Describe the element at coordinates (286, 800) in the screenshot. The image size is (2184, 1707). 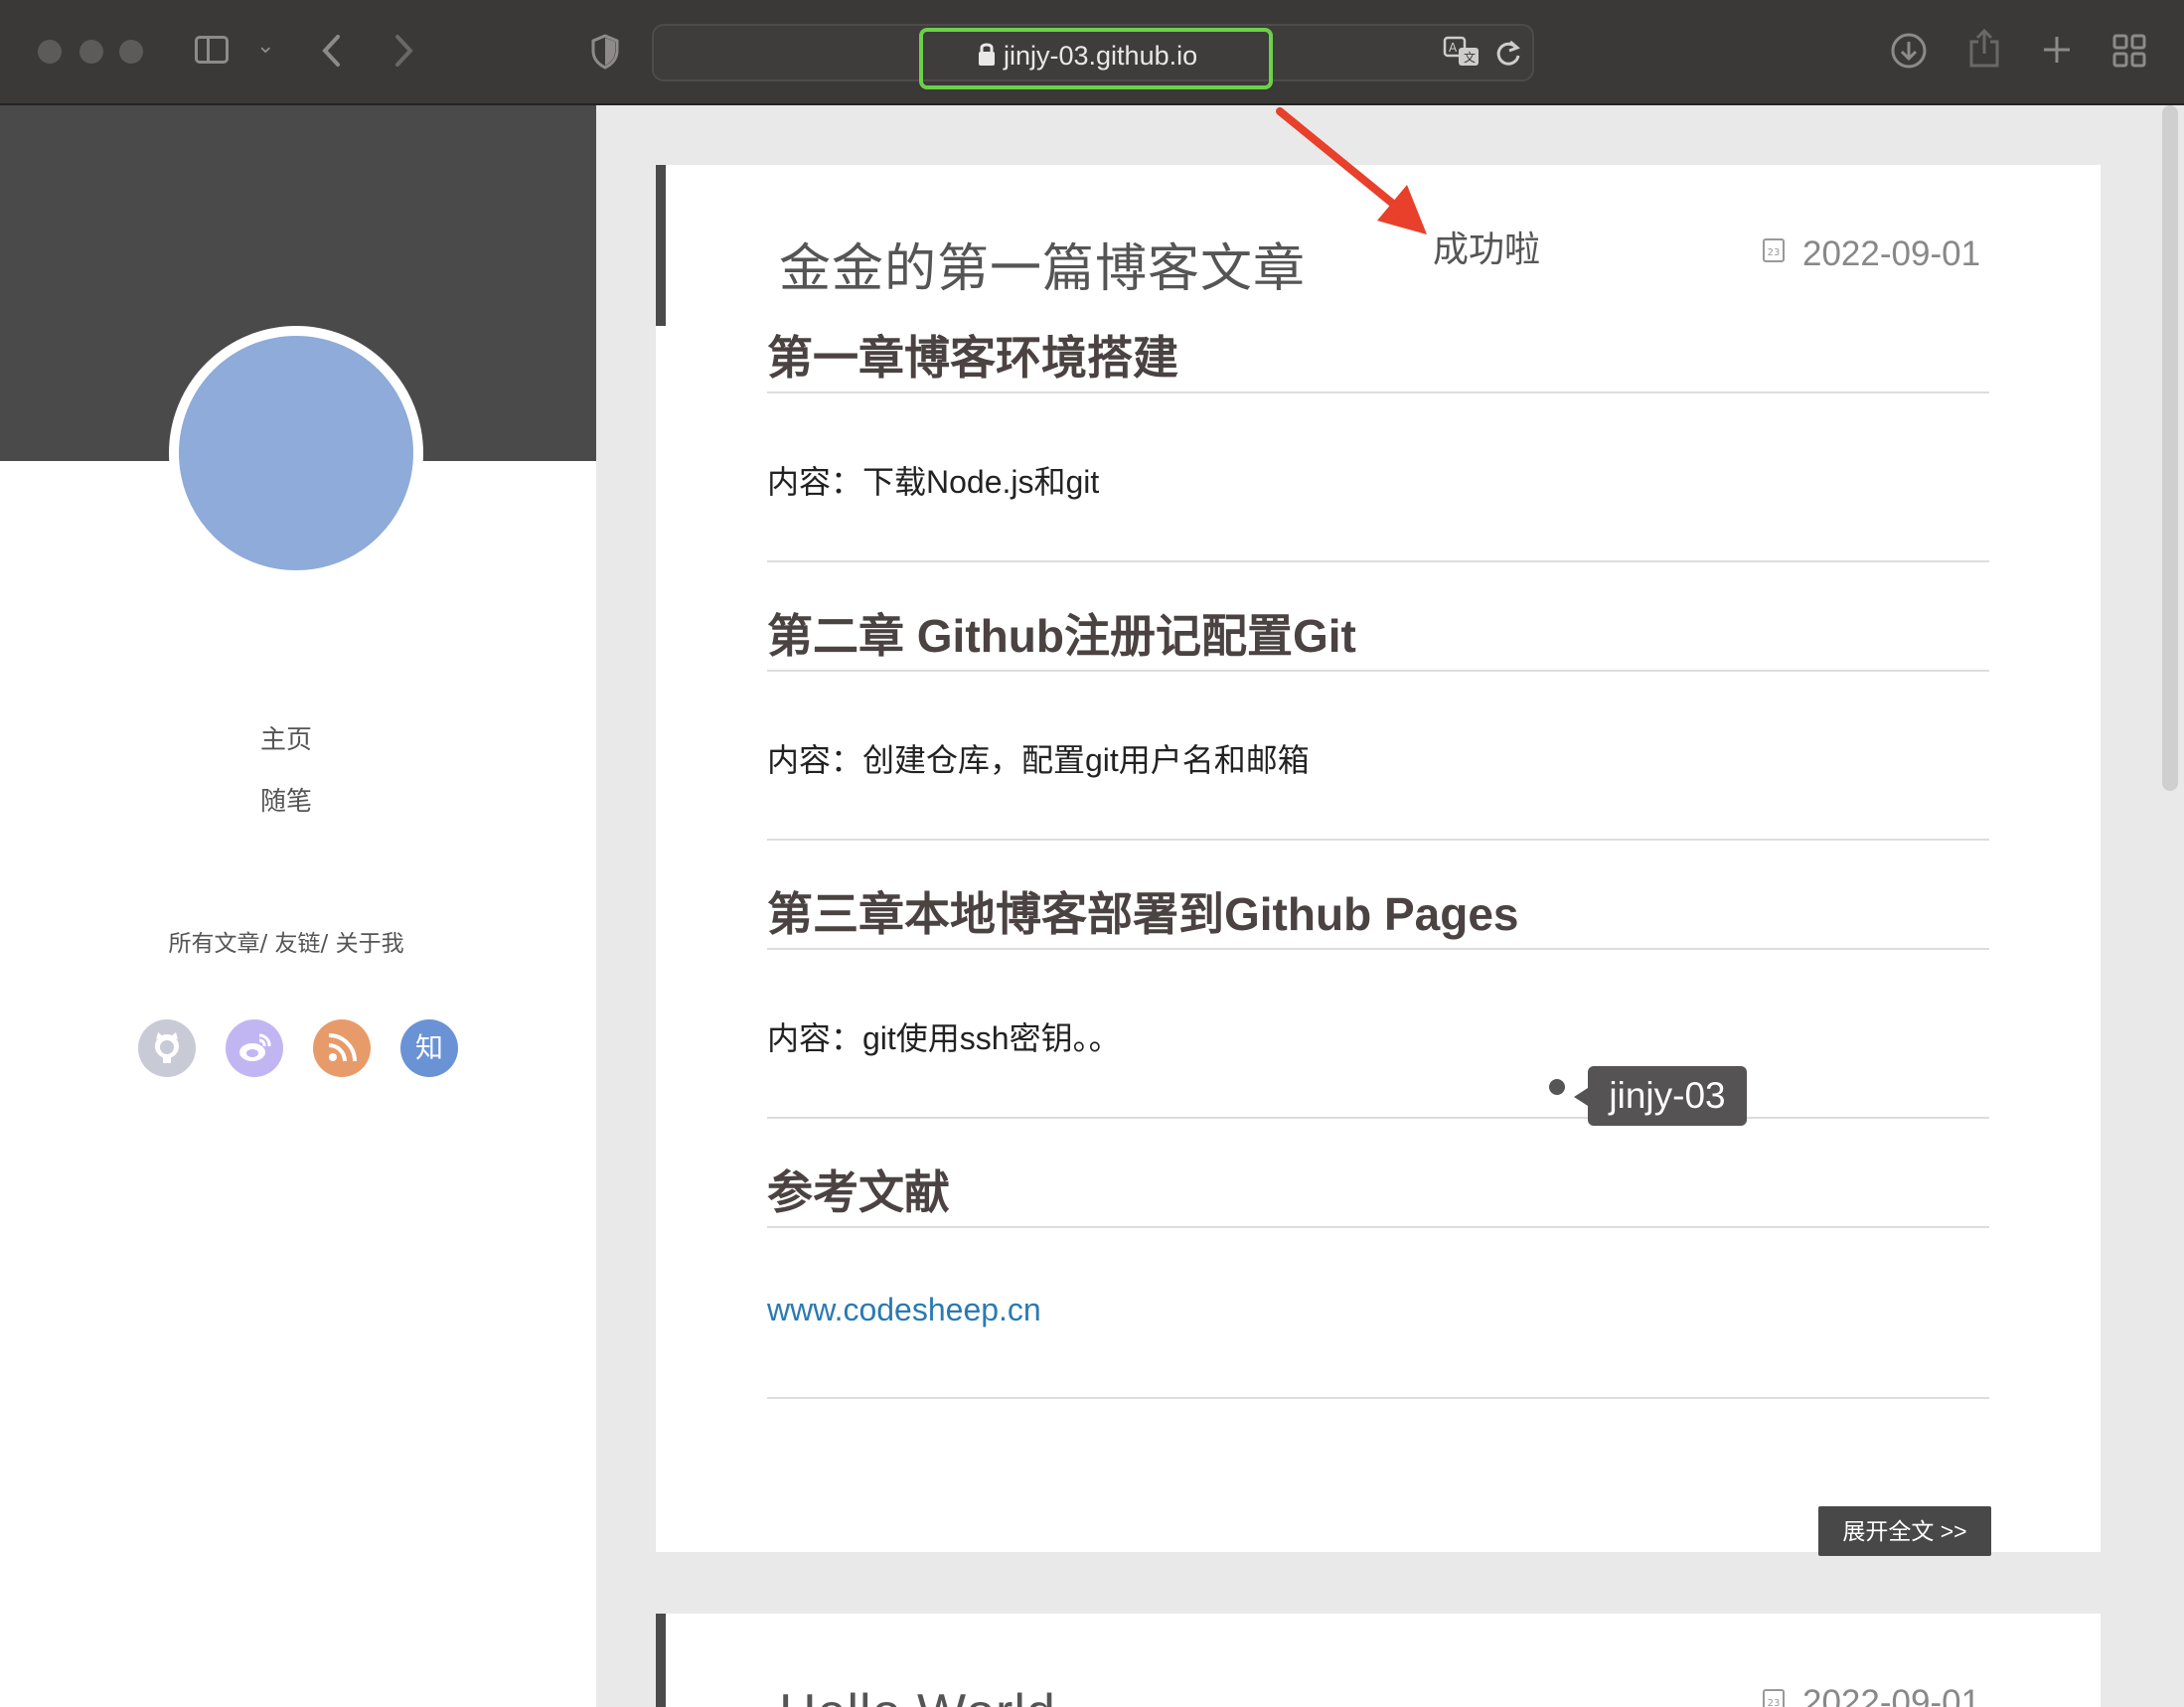
I see `nav-notes-link: 随笔` at that location.